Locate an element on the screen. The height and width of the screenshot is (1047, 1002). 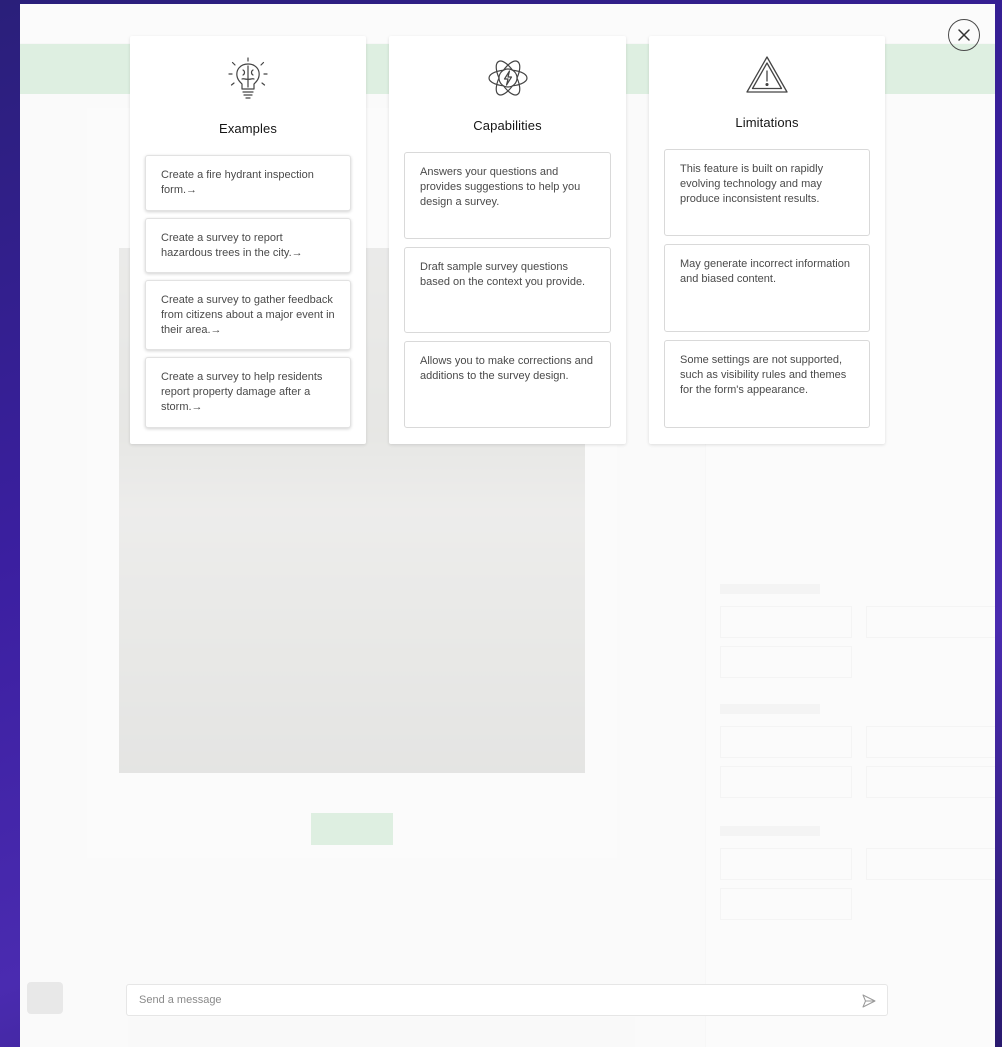
warning-triangle-icon is located at coordinates (767, 74).